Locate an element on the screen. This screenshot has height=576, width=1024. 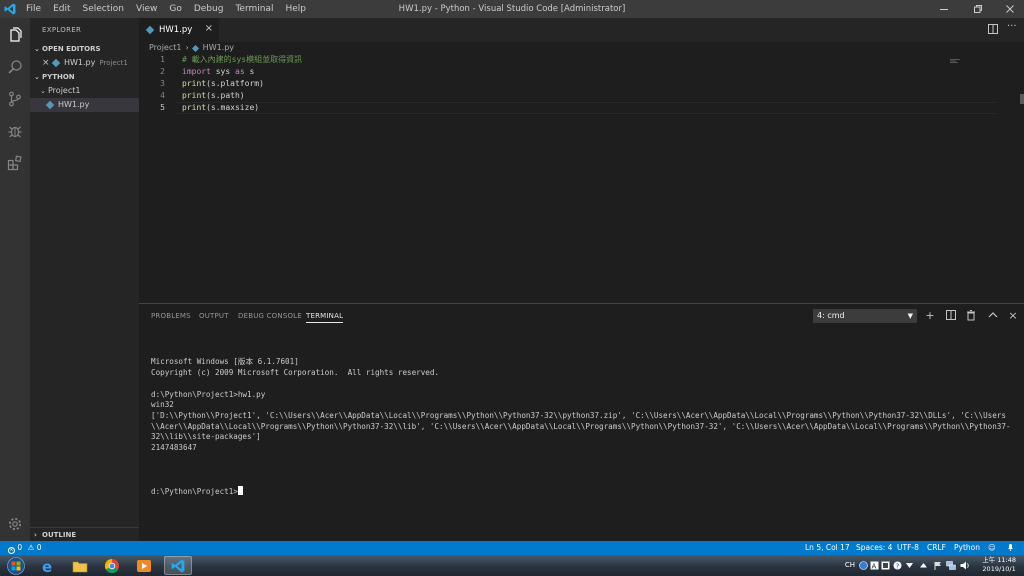
terminal-select: 4: cmd ▼ is located at coordinates (865, 316).